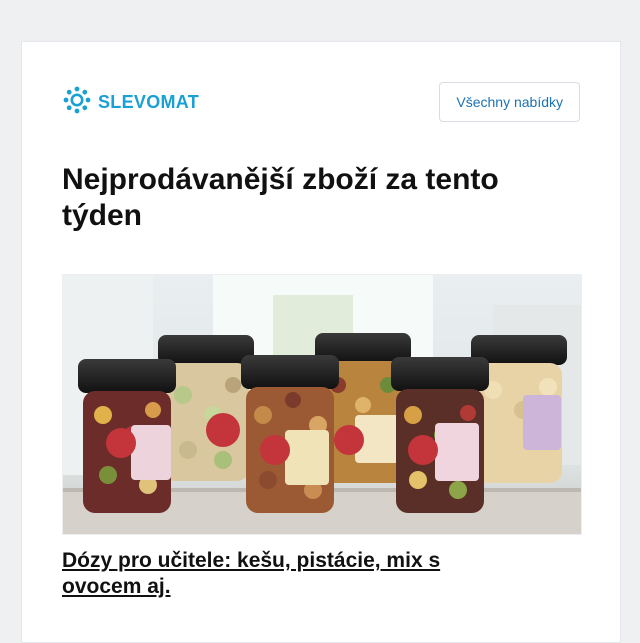  Describe the element at coordinates (509, 102) in the screenshot. I see `all-offers-button: Všechny nabídky` at that location.